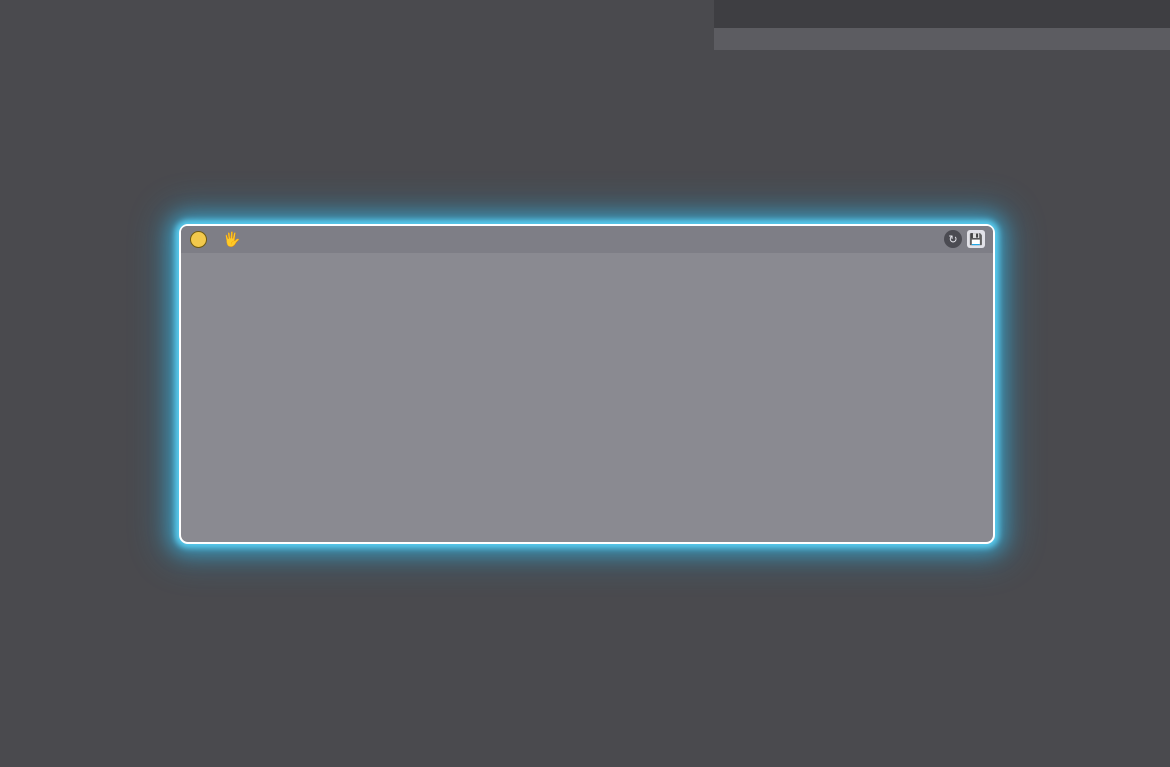 The width and height of the screenshot is (1170, 767). What do you see at coordinates (942, 114) in the screenshot?
I see `session-empty-area` at bounding box center [942, 114].